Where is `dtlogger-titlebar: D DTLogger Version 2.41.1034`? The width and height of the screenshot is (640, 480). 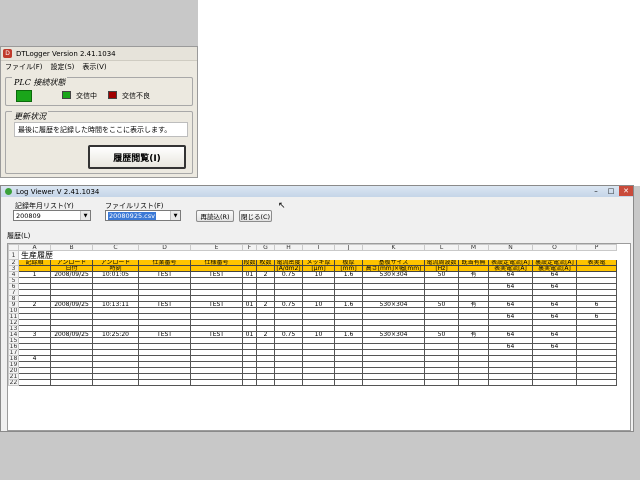 dtlogger-titlebar: D DTLogger Version 2.41.1034 is located at coordinates (99, 54).